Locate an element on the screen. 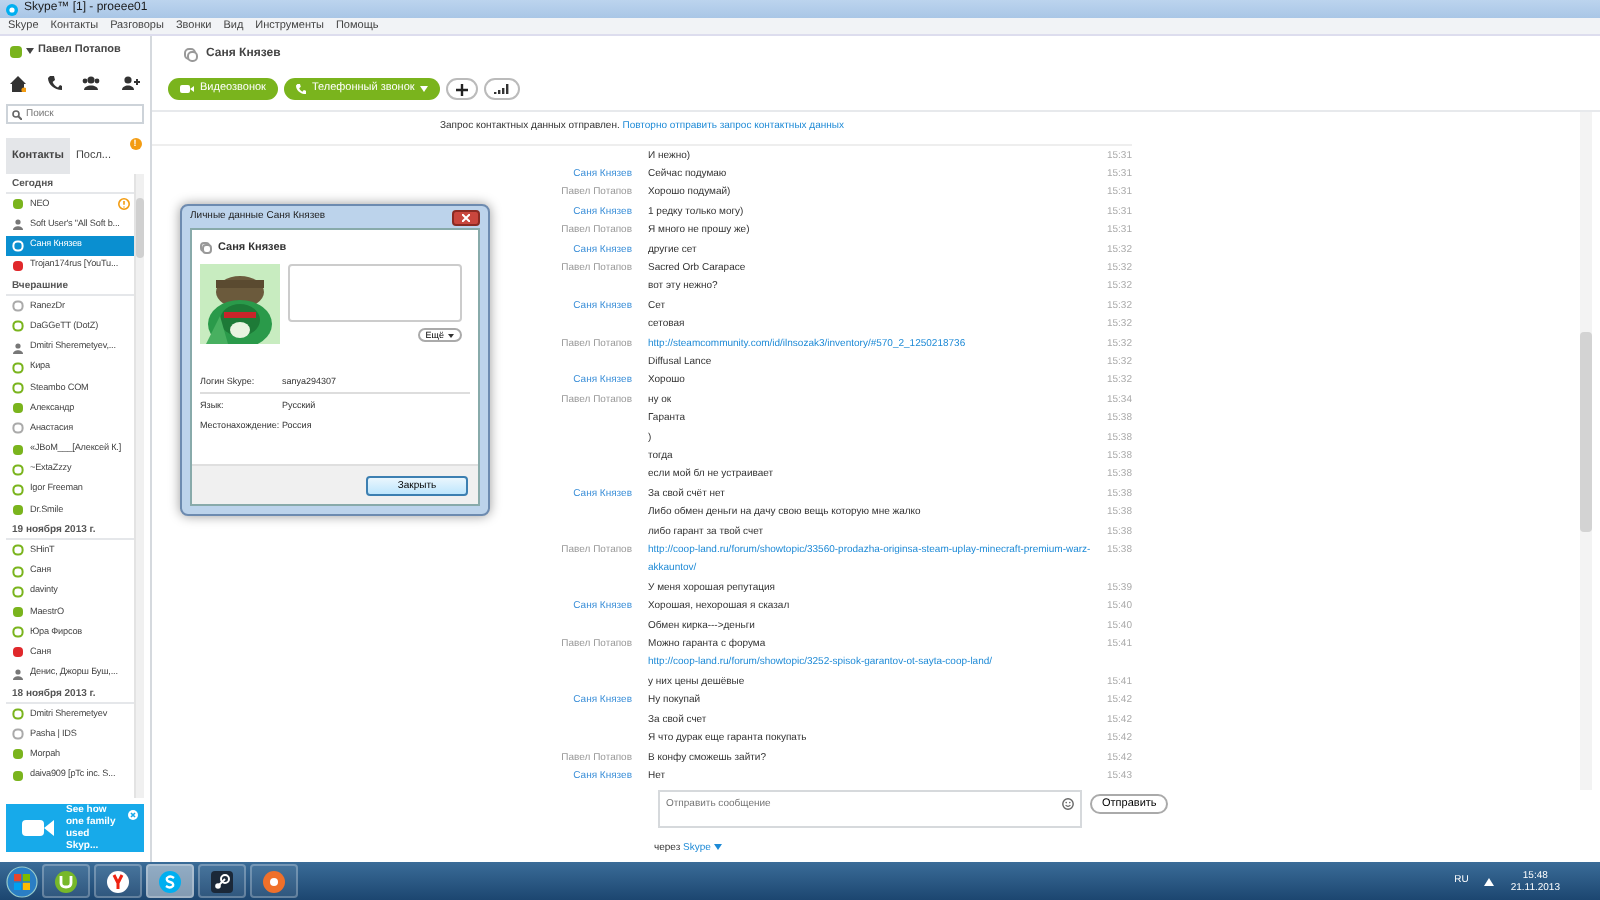 Image resolution: width=1600 pixels, height=900 pixels. skype-logo-icon is located at coordinates (12, 9).